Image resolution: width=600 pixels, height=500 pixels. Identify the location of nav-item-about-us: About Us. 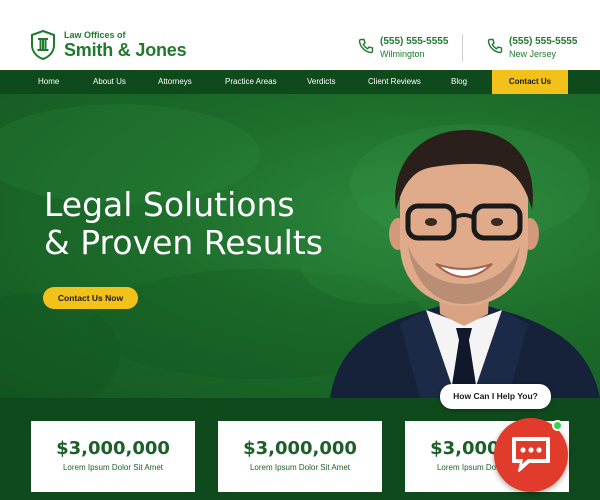
(109, 82).